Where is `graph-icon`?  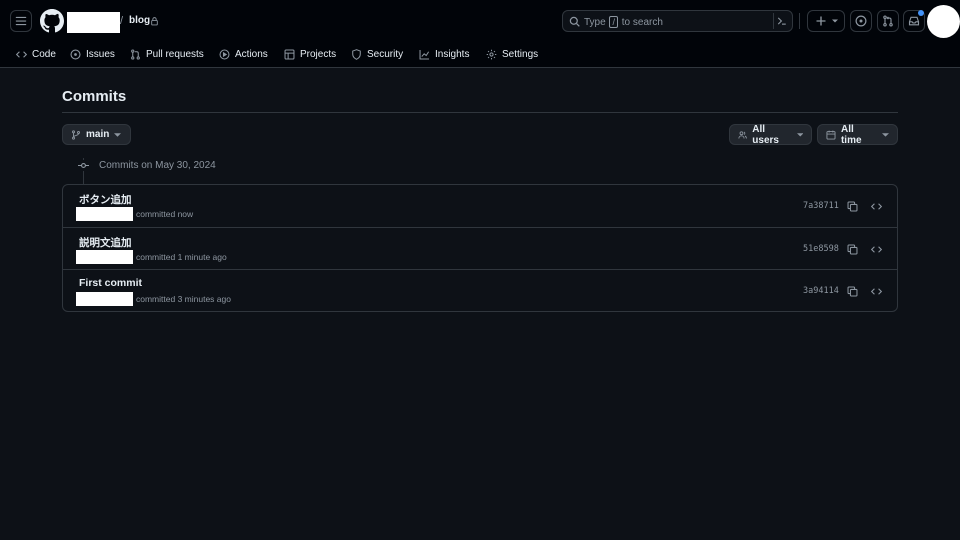 graph-icon is located at coordinates (424, 54).